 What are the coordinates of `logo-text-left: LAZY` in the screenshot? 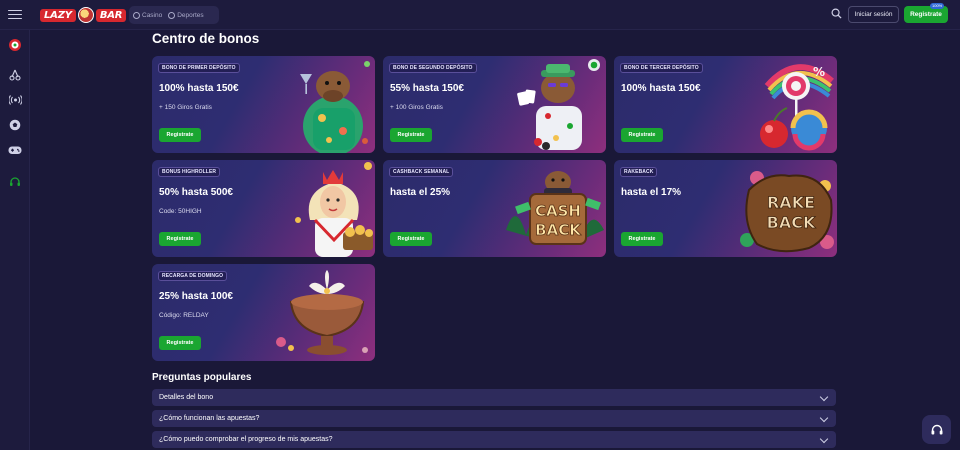 It's located at (58, 15).